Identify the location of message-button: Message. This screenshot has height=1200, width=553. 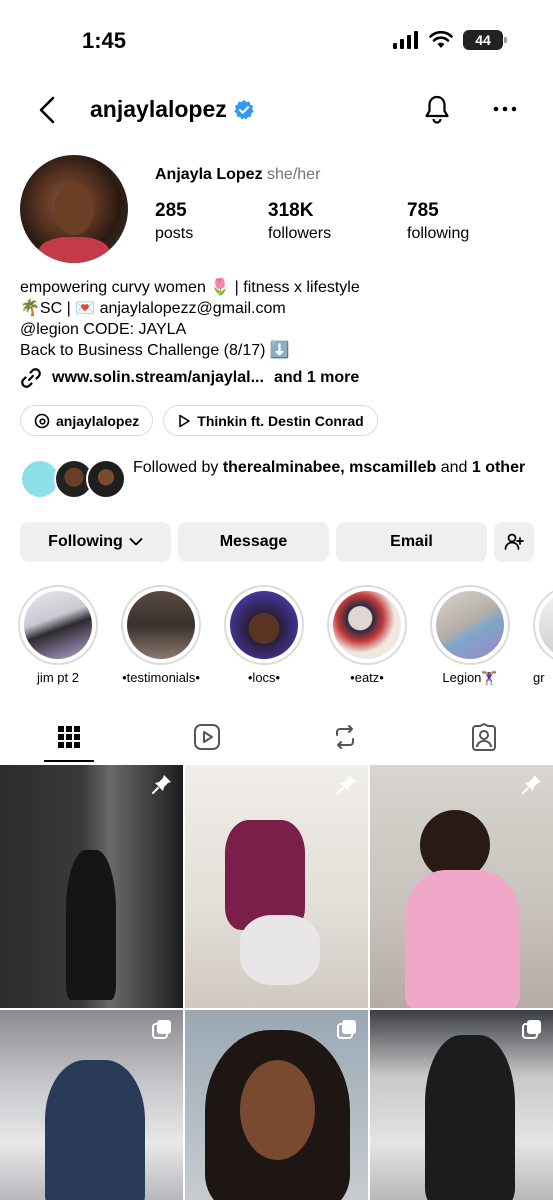
(253, 542).